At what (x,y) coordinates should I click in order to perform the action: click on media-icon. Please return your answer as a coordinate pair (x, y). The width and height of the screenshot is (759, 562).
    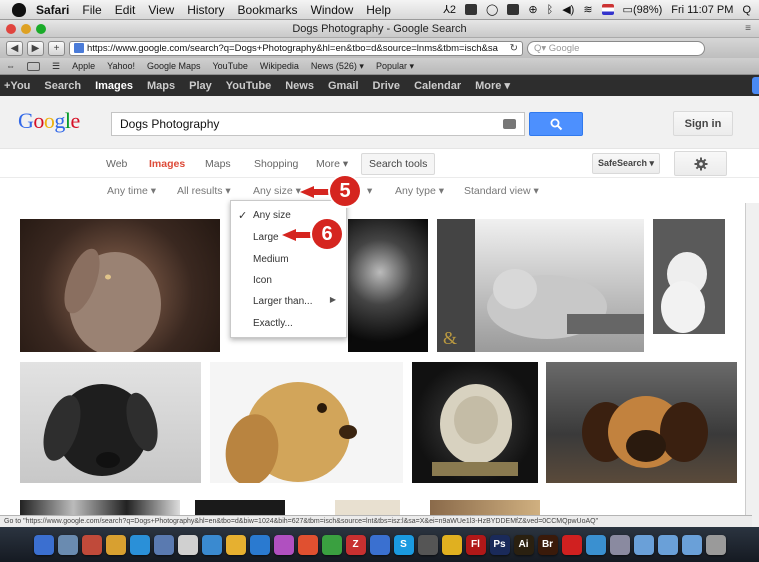
    Looking at the image, I should click on (283, 544).